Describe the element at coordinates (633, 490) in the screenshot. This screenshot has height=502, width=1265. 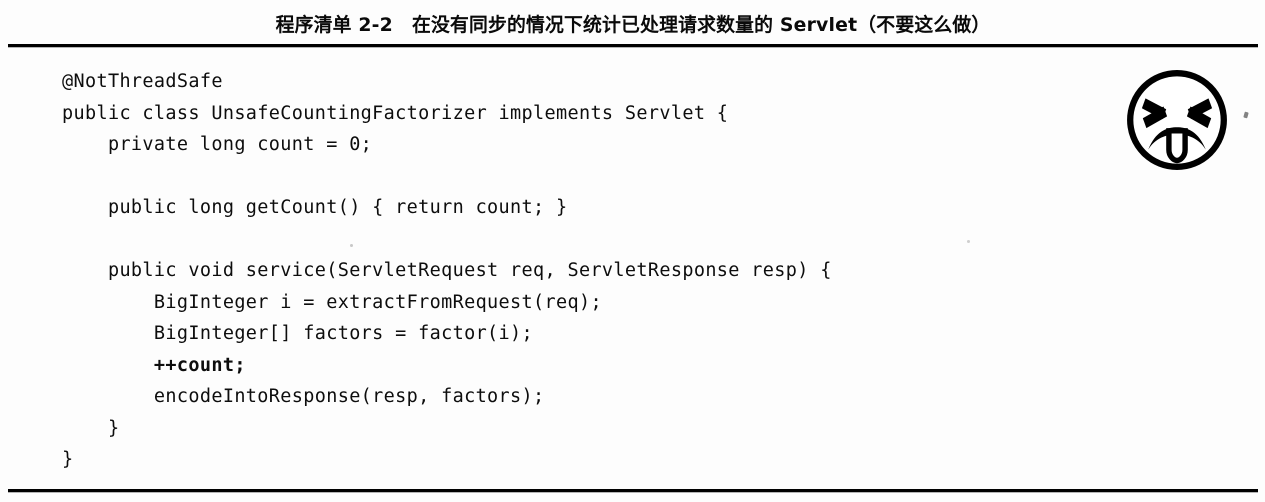
I see `listing-bottom-rule` at that location.